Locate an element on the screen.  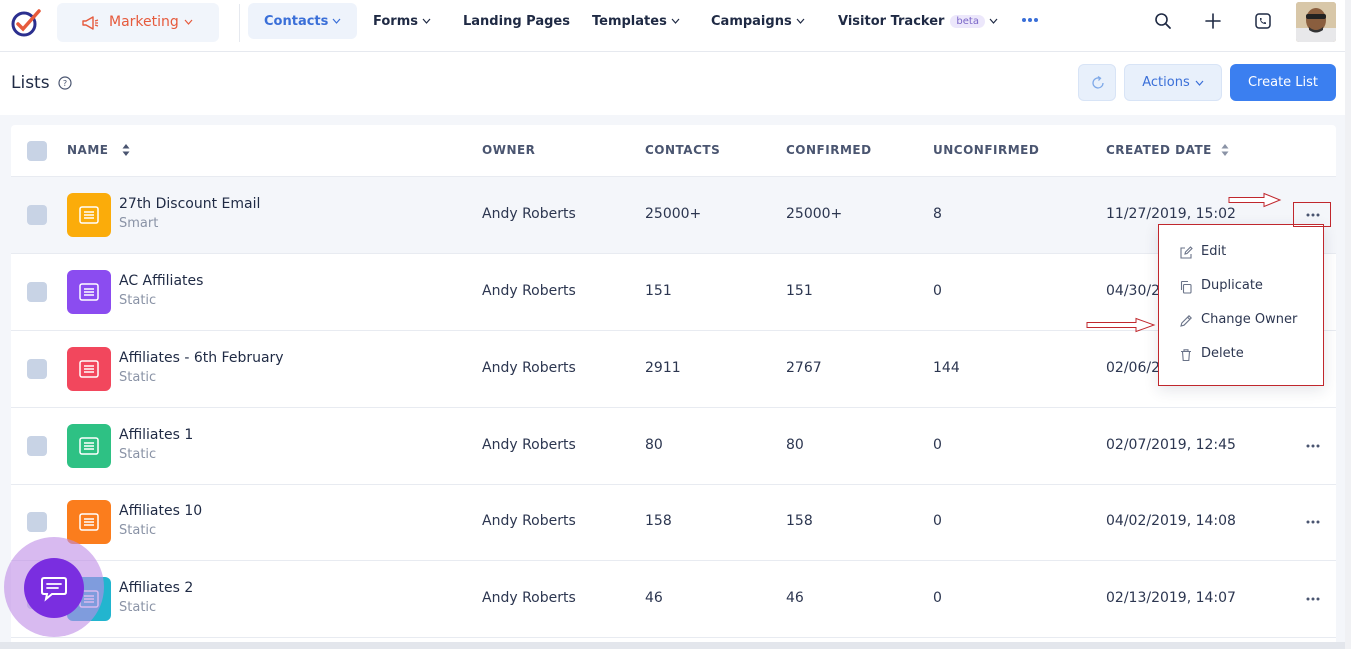
plus-icon is located at coordinates (1213, 21).